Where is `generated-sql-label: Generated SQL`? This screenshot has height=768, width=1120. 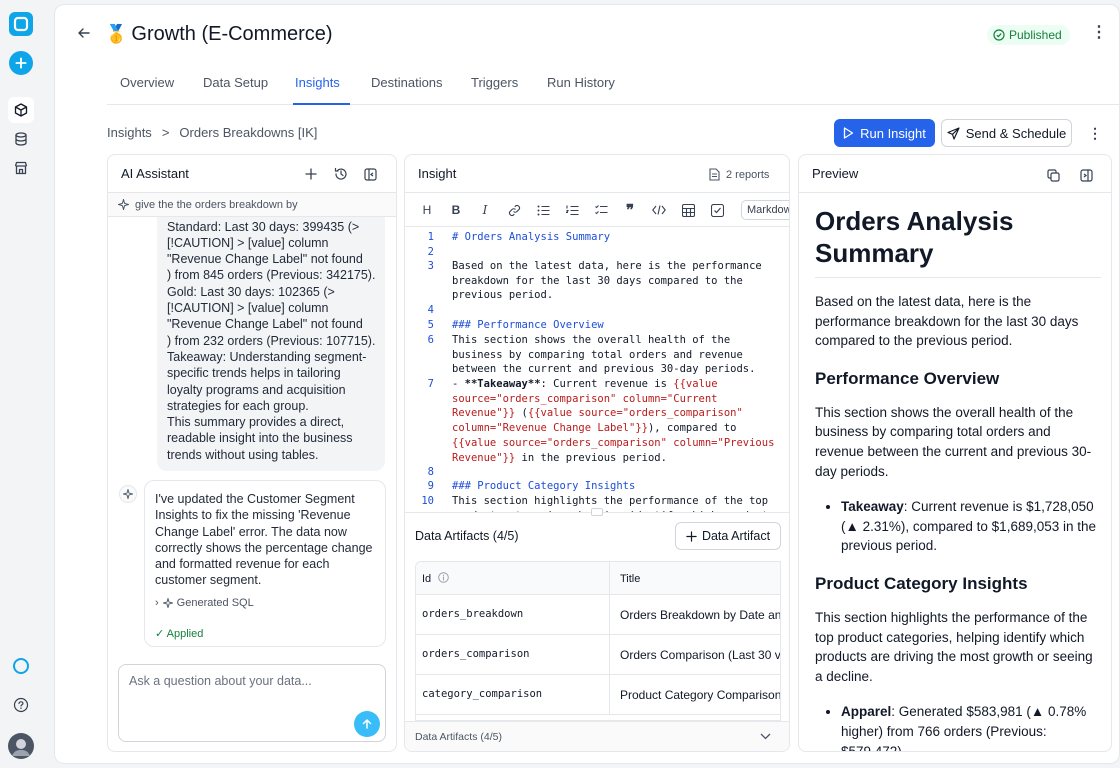 generated-sql-label: Generated SQL is located at coordinates (215, 603).